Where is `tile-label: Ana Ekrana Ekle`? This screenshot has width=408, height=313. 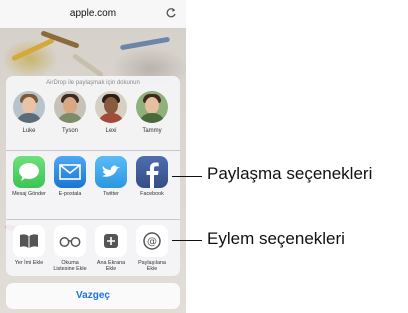 tile-label: Ana Ekrana Ekle is located at coordinates (111, 266).